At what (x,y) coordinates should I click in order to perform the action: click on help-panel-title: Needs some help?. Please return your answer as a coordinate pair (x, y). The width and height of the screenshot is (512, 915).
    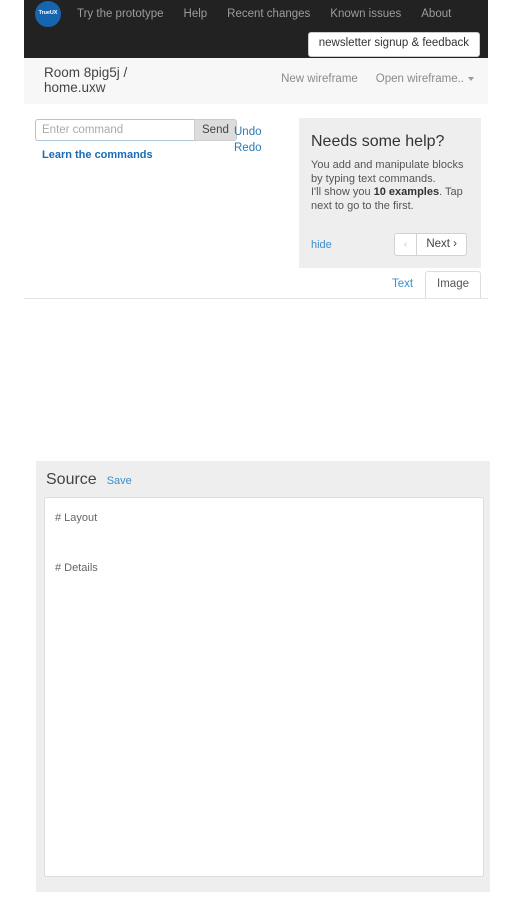
    Looking at the image, I should click on (378, 141).